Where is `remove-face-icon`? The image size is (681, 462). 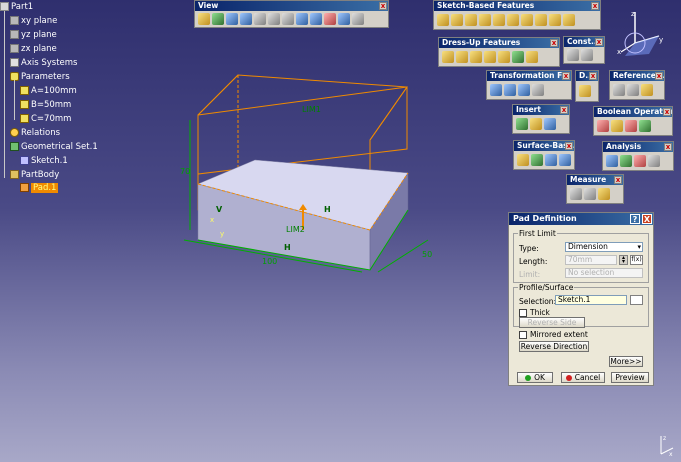 remove-face-icon is located at coordinates (532, 57).